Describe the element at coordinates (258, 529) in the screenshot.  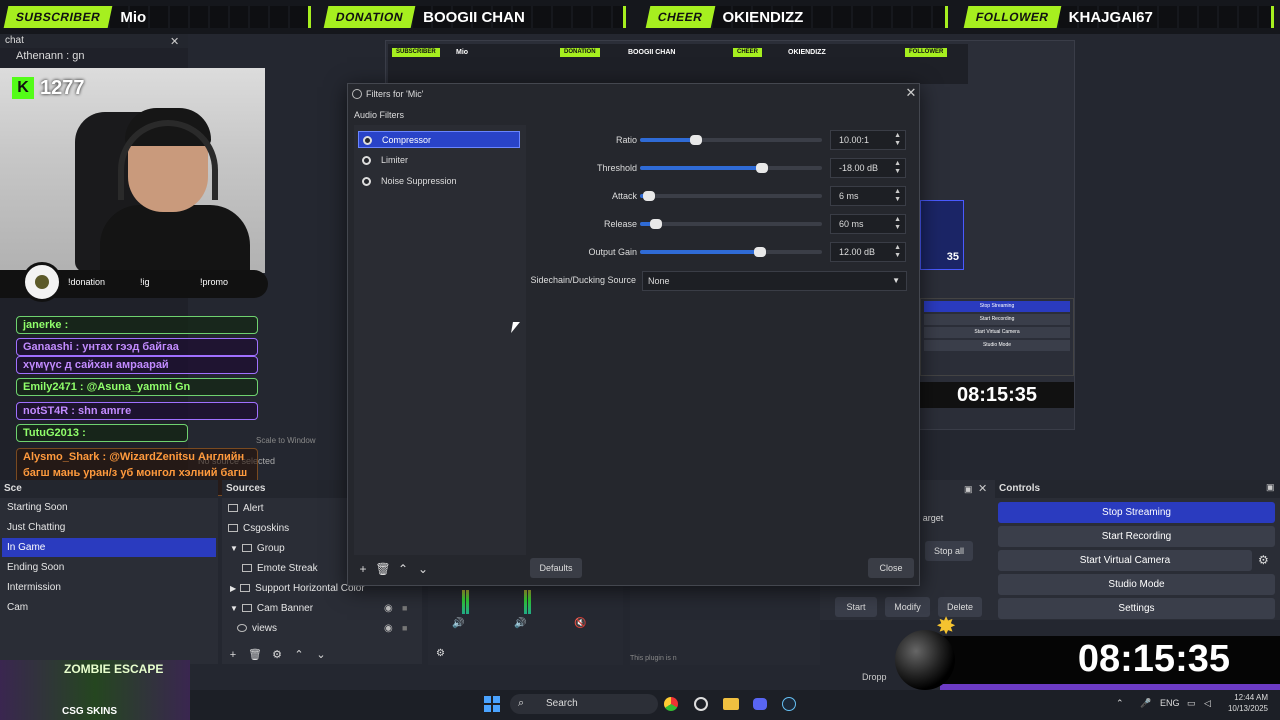
I see `source-item: Csgoskins` at that location.